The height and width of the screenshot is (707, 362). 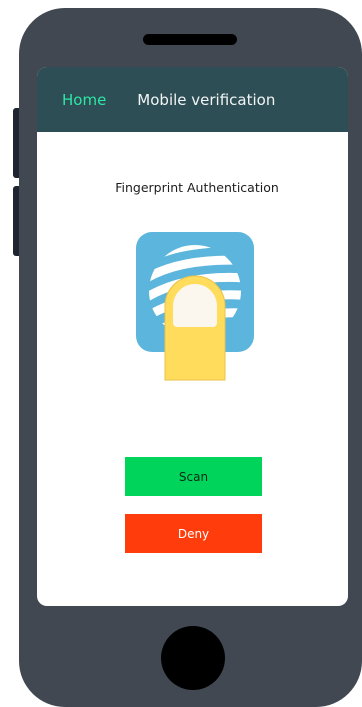 What do you see at coordinates (190, 39) in the screenshot?
I see `phone-speaker` at bounding box center [190, 39].